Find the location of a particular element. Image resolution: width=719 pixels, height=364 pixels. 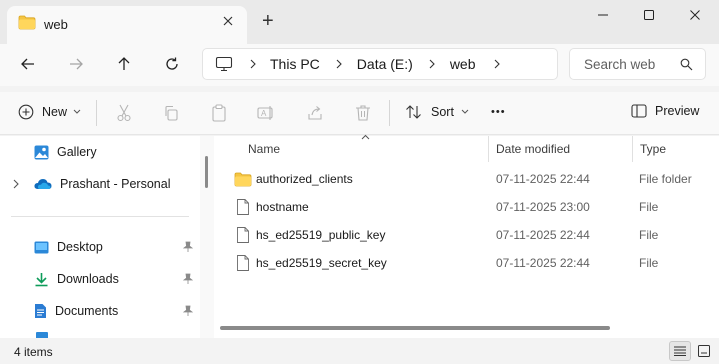

new-tab-button: + is located at coordinates (268, 21).